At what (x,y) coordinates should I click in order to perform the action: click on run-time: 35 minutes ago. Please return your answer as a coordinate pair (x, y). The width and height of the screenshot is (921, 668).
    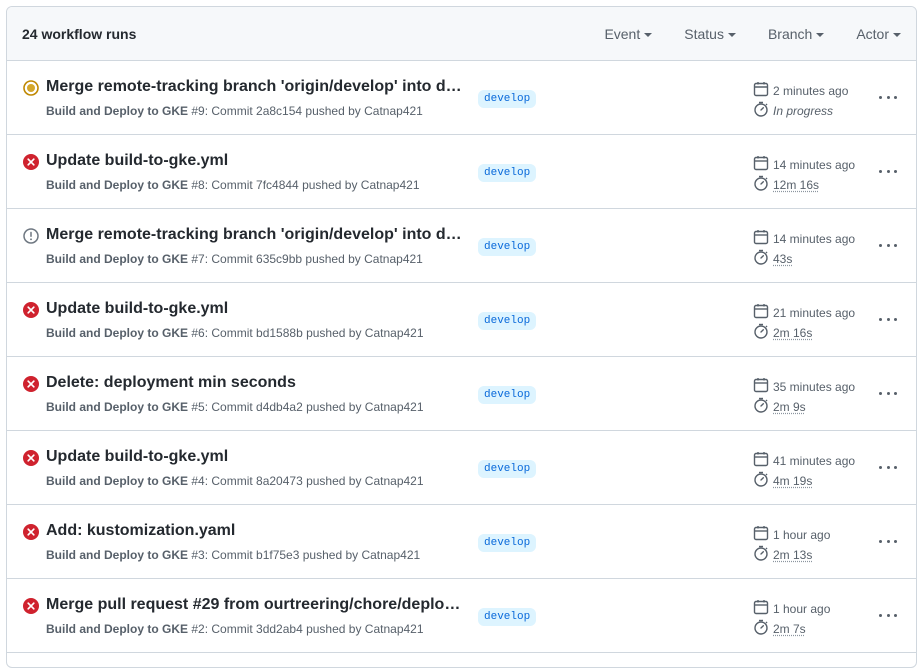
    Looking at the image, I should click on (804, 386).